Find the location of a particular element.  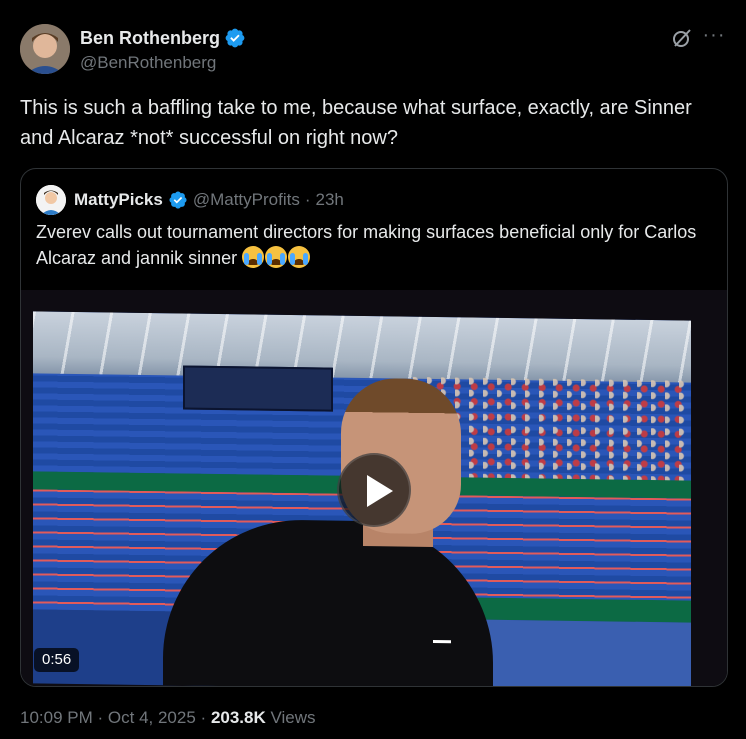

quoted-verified-badge-icon is located at coordinates (178, 200).